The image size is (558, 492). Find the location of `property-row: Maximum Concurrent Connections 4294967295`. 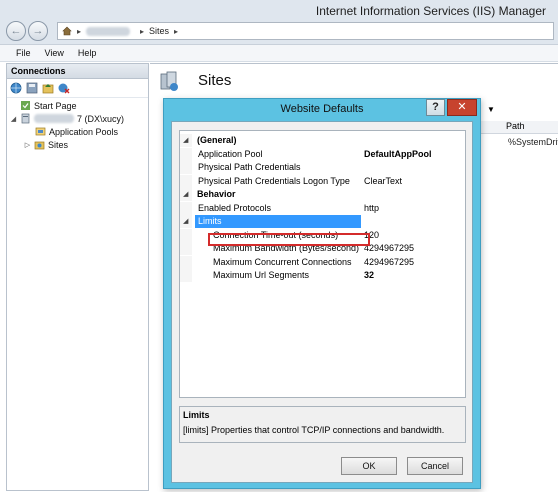

property-row: Maximum Concurrent Connections 4294967295 is located at coordinates (322, 262).